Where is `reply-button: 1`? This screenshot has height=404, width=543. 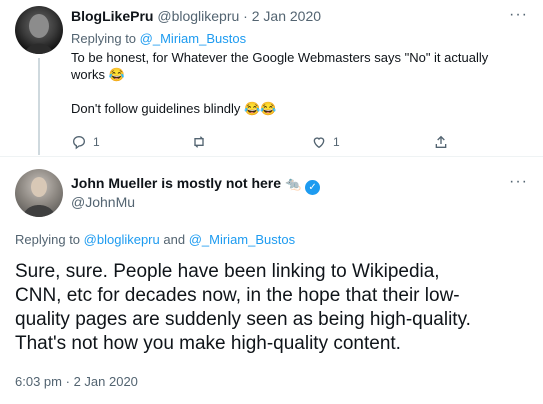
reply-button: 1 is located at coordinates (85, 142).